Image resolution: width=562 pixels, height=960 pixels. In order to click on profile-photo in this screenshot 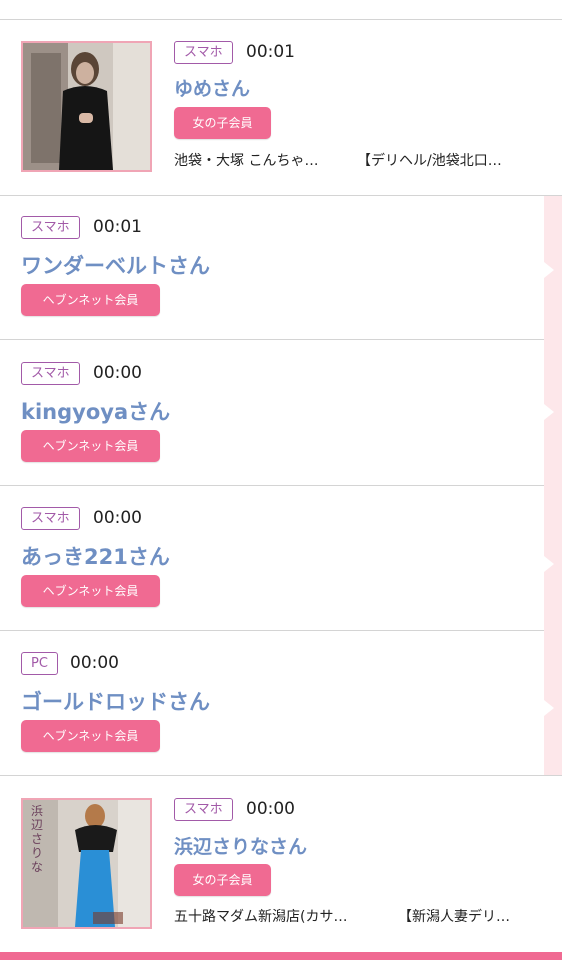, I will do `click(86, 106)`.